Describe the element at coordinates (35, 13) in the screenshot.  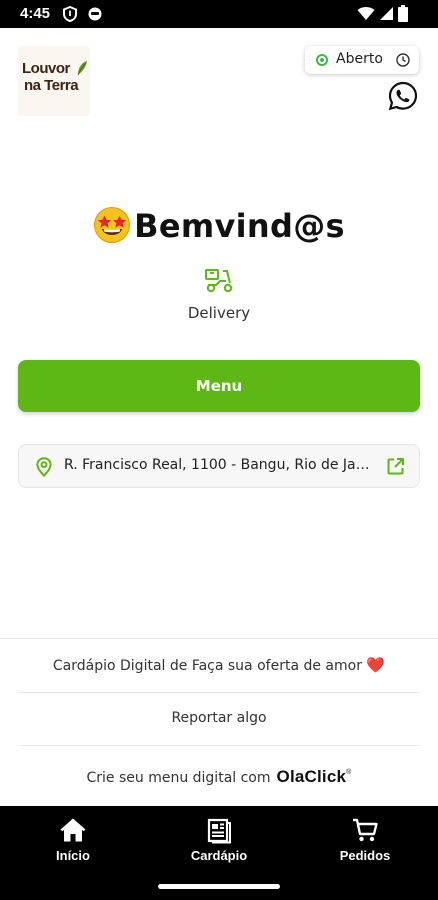
I see `status-time: 4:45` at that location.